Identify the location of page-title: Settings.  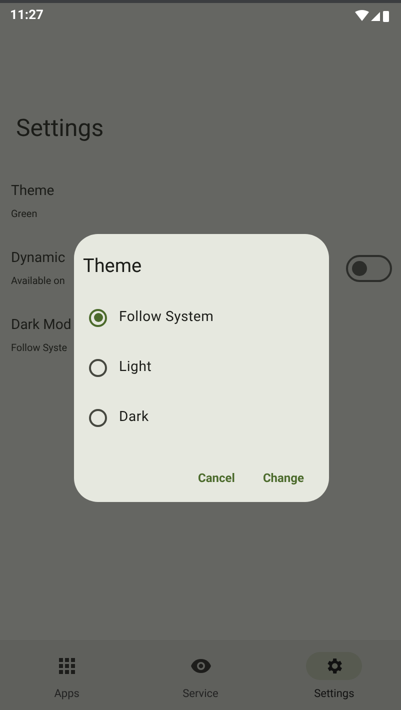
(60, 128).